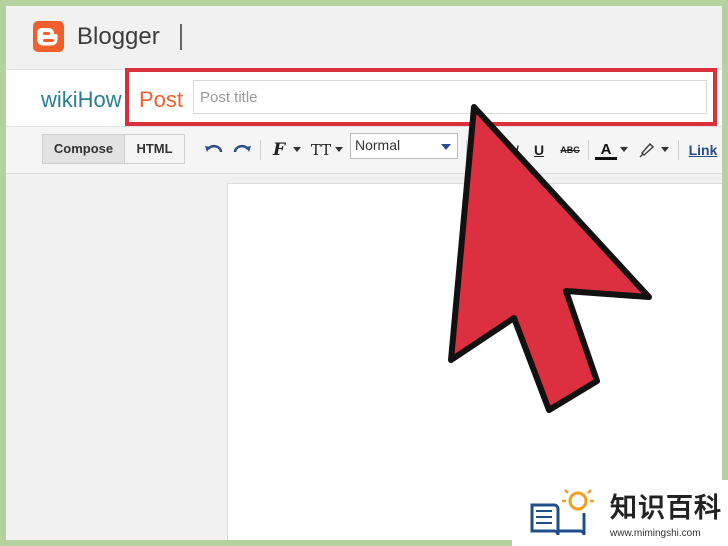 This screenshot has width=728, height=546. I want to click on font-family-icon: F, so click(279, 150).